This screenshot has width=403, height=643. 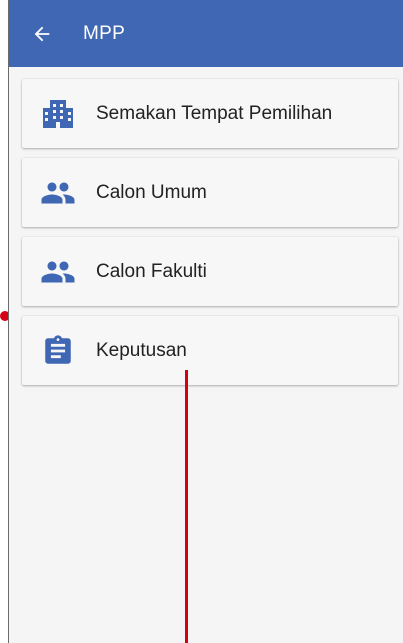 I want to click on menu-item-semakan-tempat-pemilihan: Semakan Tempat Pemilihan, so click(x=210, y=113).